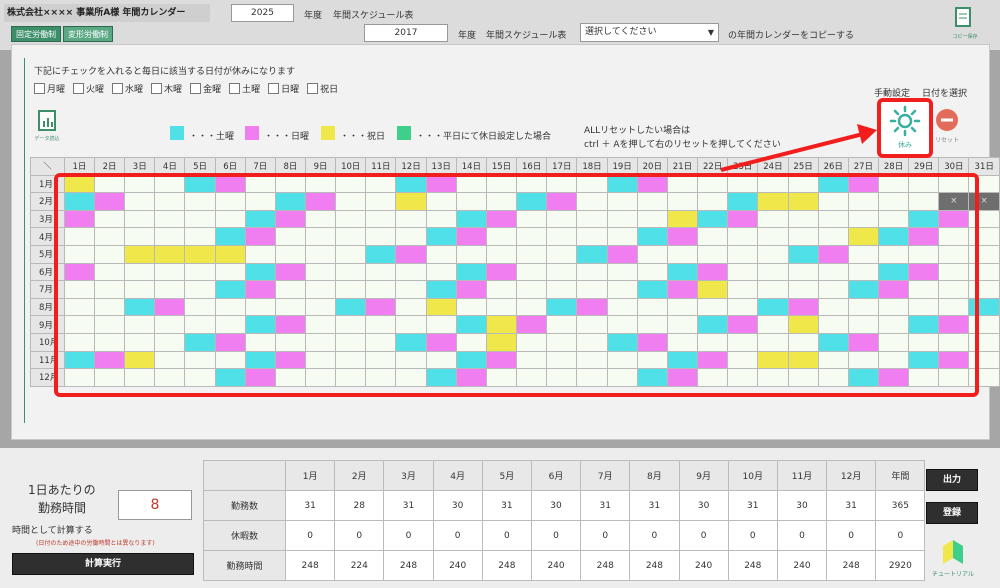  What do you see at coordinates (359, 505) in the screenshot?
I see `work-days-value: 28` at bounding box center [359, 505].